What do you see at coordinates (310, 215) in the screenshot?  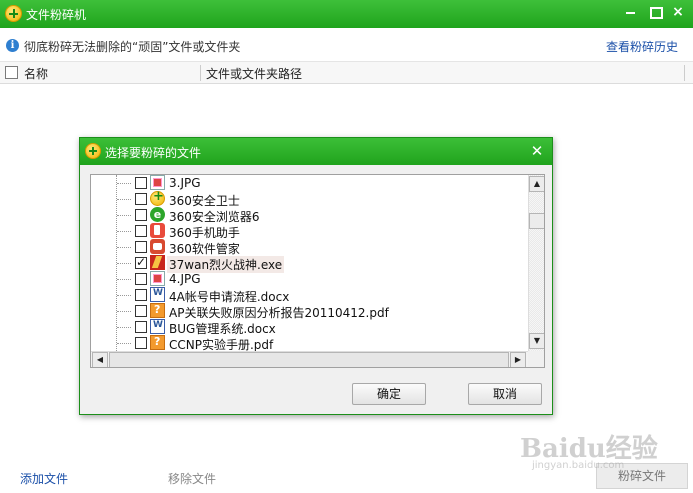 I see `tree-item: e 360安全浏览器6` at bounding box center [310, 215].